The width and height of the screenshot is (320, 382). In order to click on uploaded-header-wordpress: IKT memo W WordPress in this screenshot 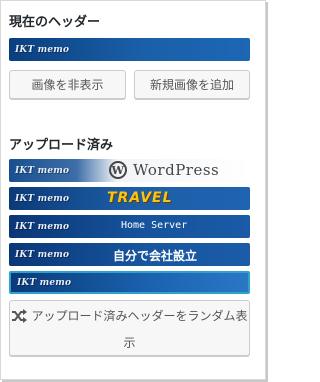, I will do `click(129, 170)`.